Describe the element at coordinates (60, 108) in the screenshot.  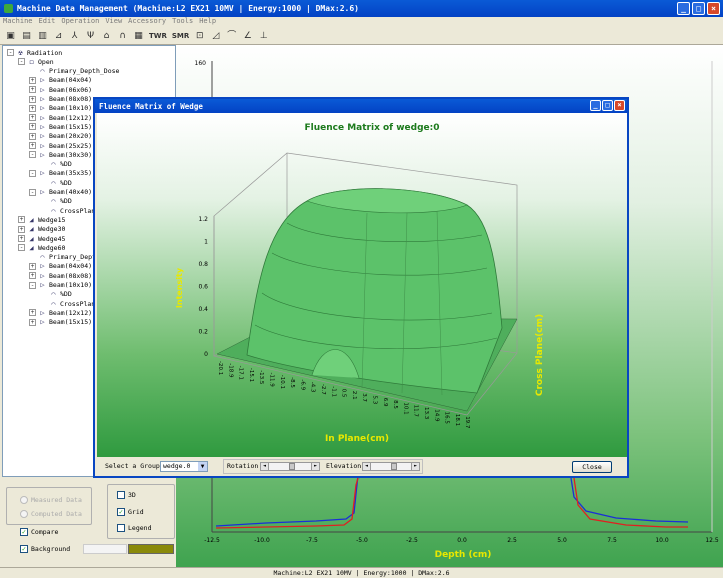
I see `tree-item: + ▷ Beam(10x10)` at that location.